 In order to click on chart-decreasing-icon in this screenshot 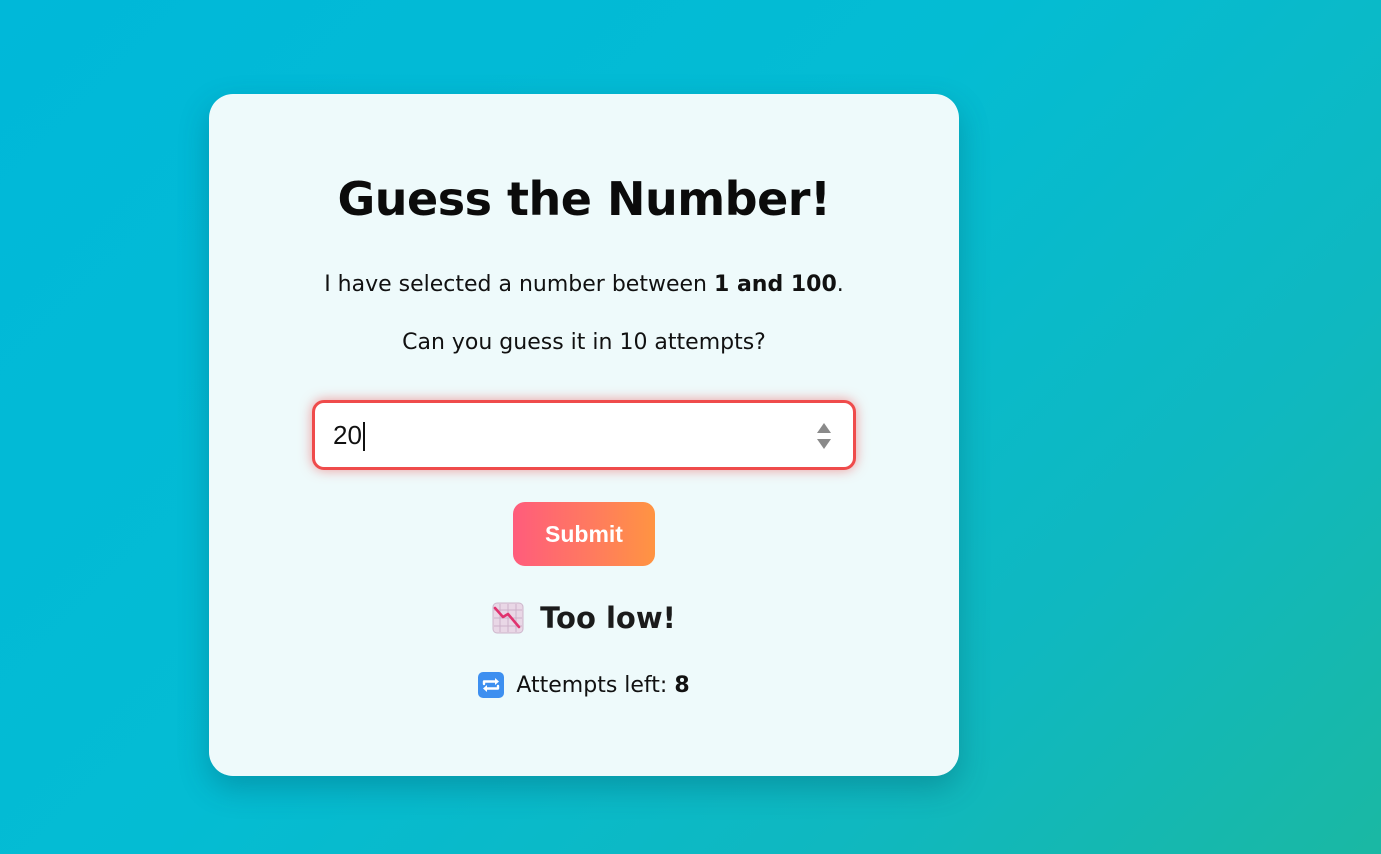, I will do `click(508, 618)`.